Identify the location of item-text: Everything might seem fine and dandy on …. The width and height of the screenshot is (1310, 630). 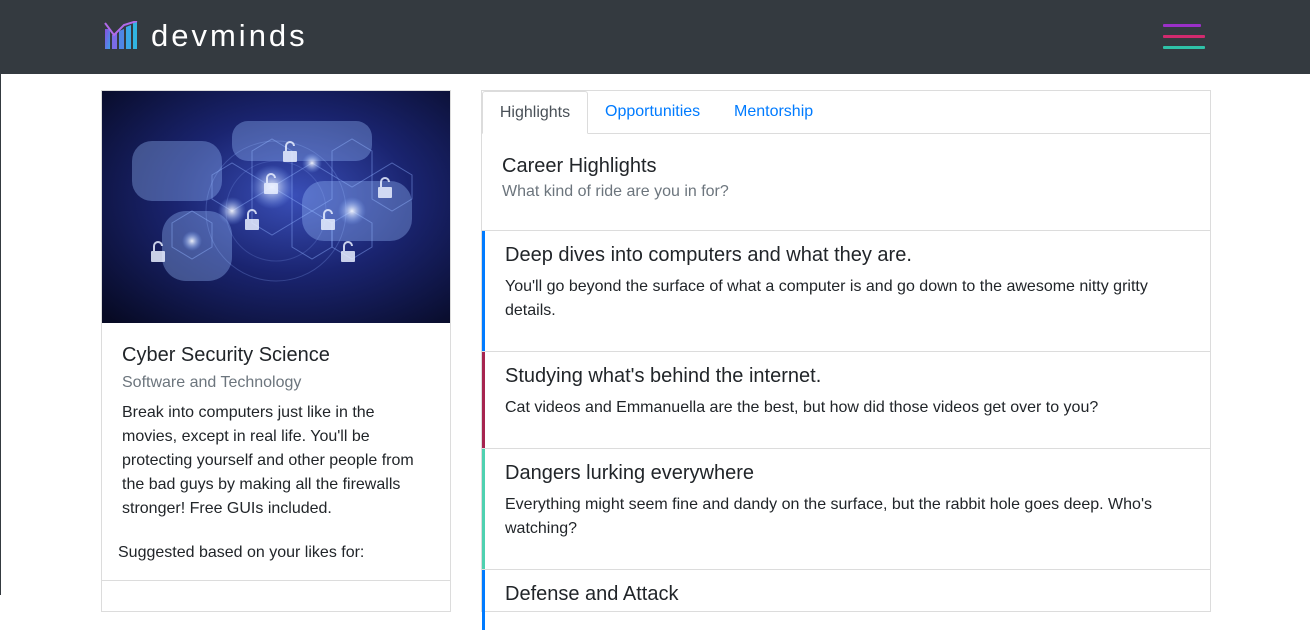
(829, 516).